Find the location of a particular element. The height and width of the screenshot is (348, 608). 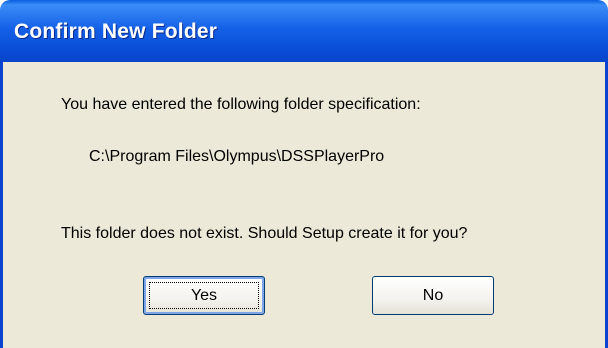

no-button: No is located at coordinates (433, 295).